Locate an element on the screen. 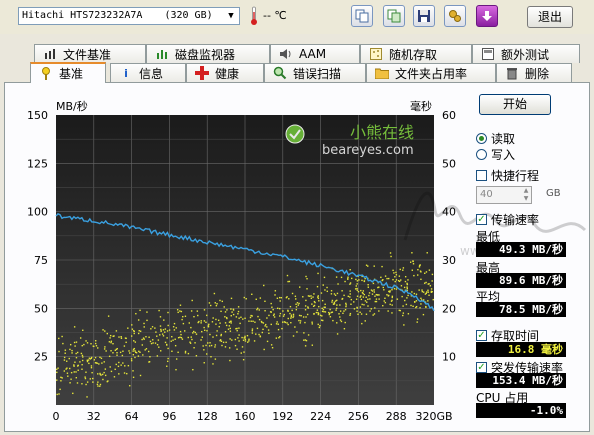 The height and width of the screenshot is (435, 594). tab-erase: 删除 is located at coordinates (534, 72).